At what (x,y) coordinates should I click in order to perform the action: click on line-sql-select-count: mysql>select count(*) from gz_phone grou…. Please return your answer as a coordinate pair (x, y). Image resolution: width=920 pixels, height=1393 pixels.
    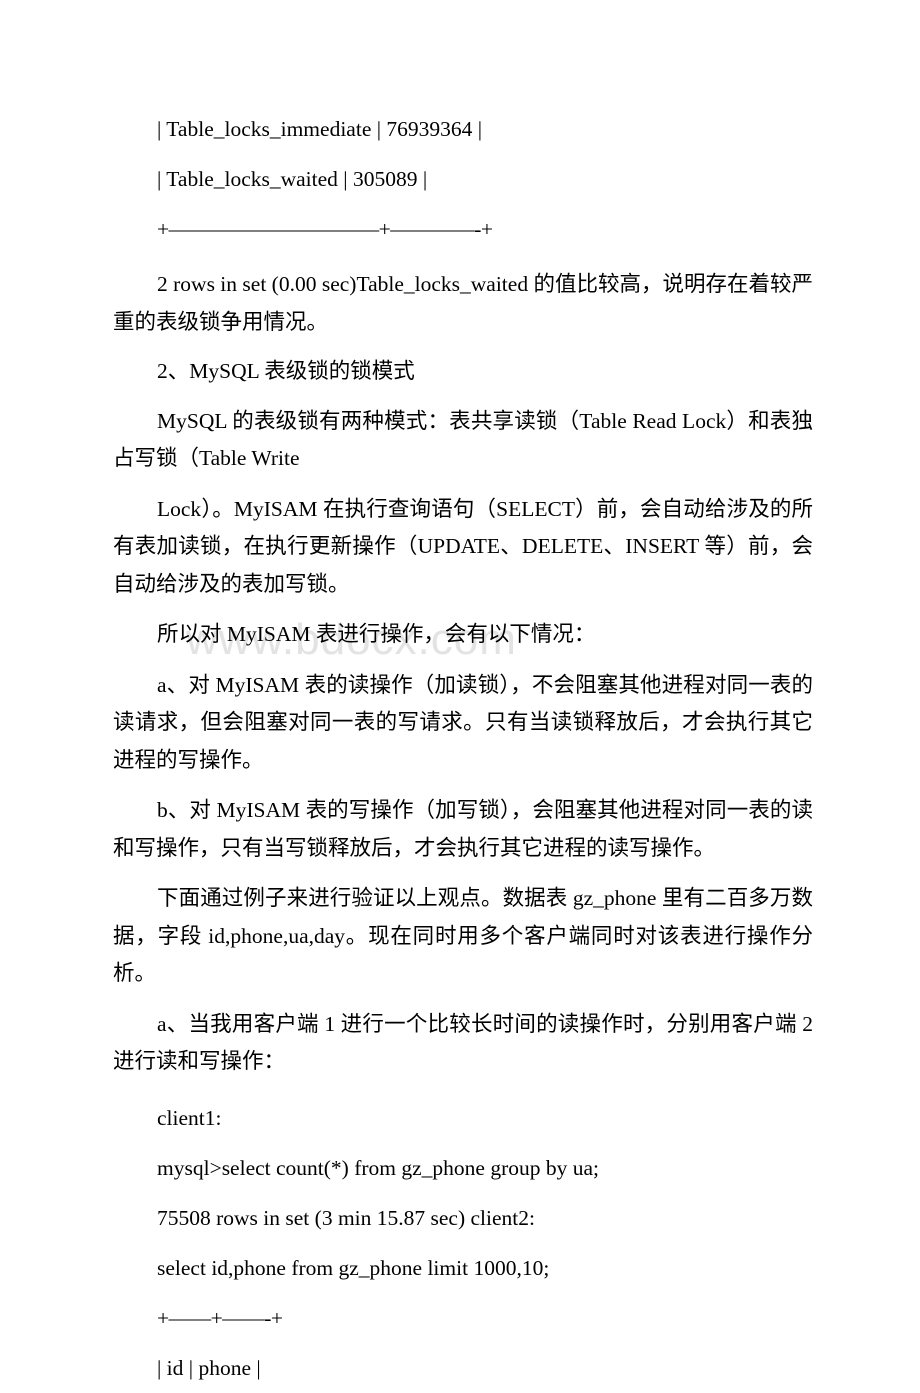
    Looking at the image, I should click on (378, 1167).